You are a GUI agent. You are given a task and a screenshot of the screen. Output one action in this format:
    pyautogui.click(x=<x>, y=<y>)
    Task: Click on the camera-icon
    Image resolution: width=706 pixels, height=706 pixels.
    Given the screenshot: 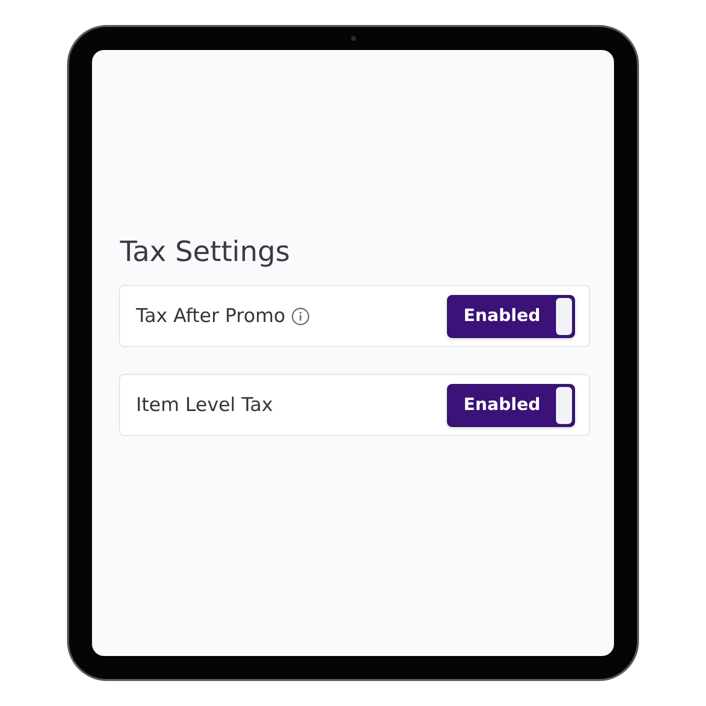 What is the action you would take?
    pyautogui.click(x=353, y=38)
    